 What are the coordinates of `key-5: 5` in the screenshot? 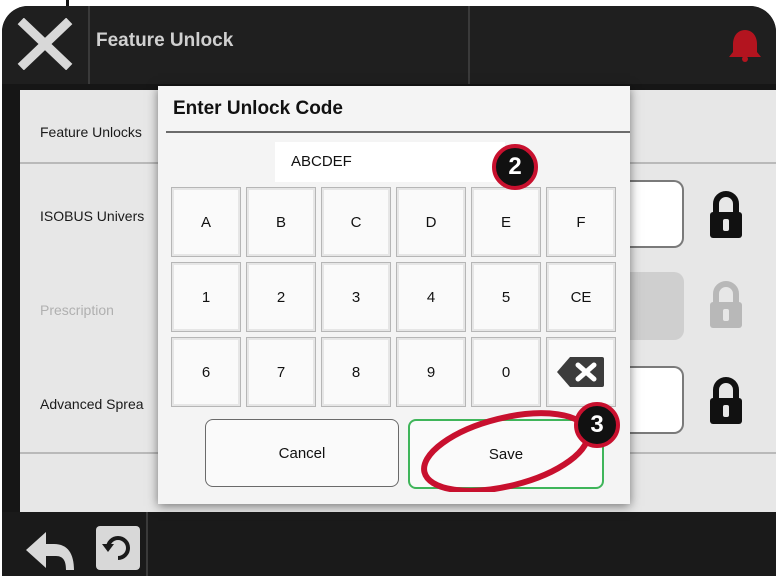 It's located at (506, 297).